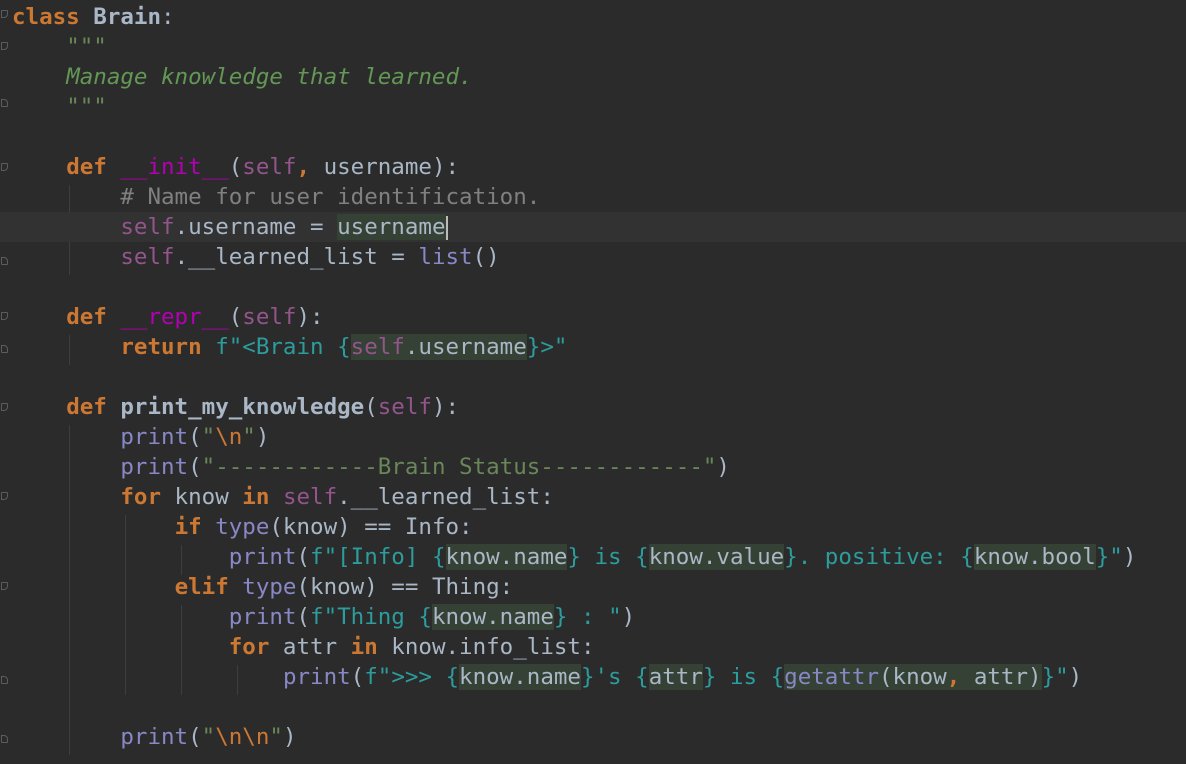  Describe the element at coordinates (446, 227) in the screenshot. I see `text-cursor` at that location.